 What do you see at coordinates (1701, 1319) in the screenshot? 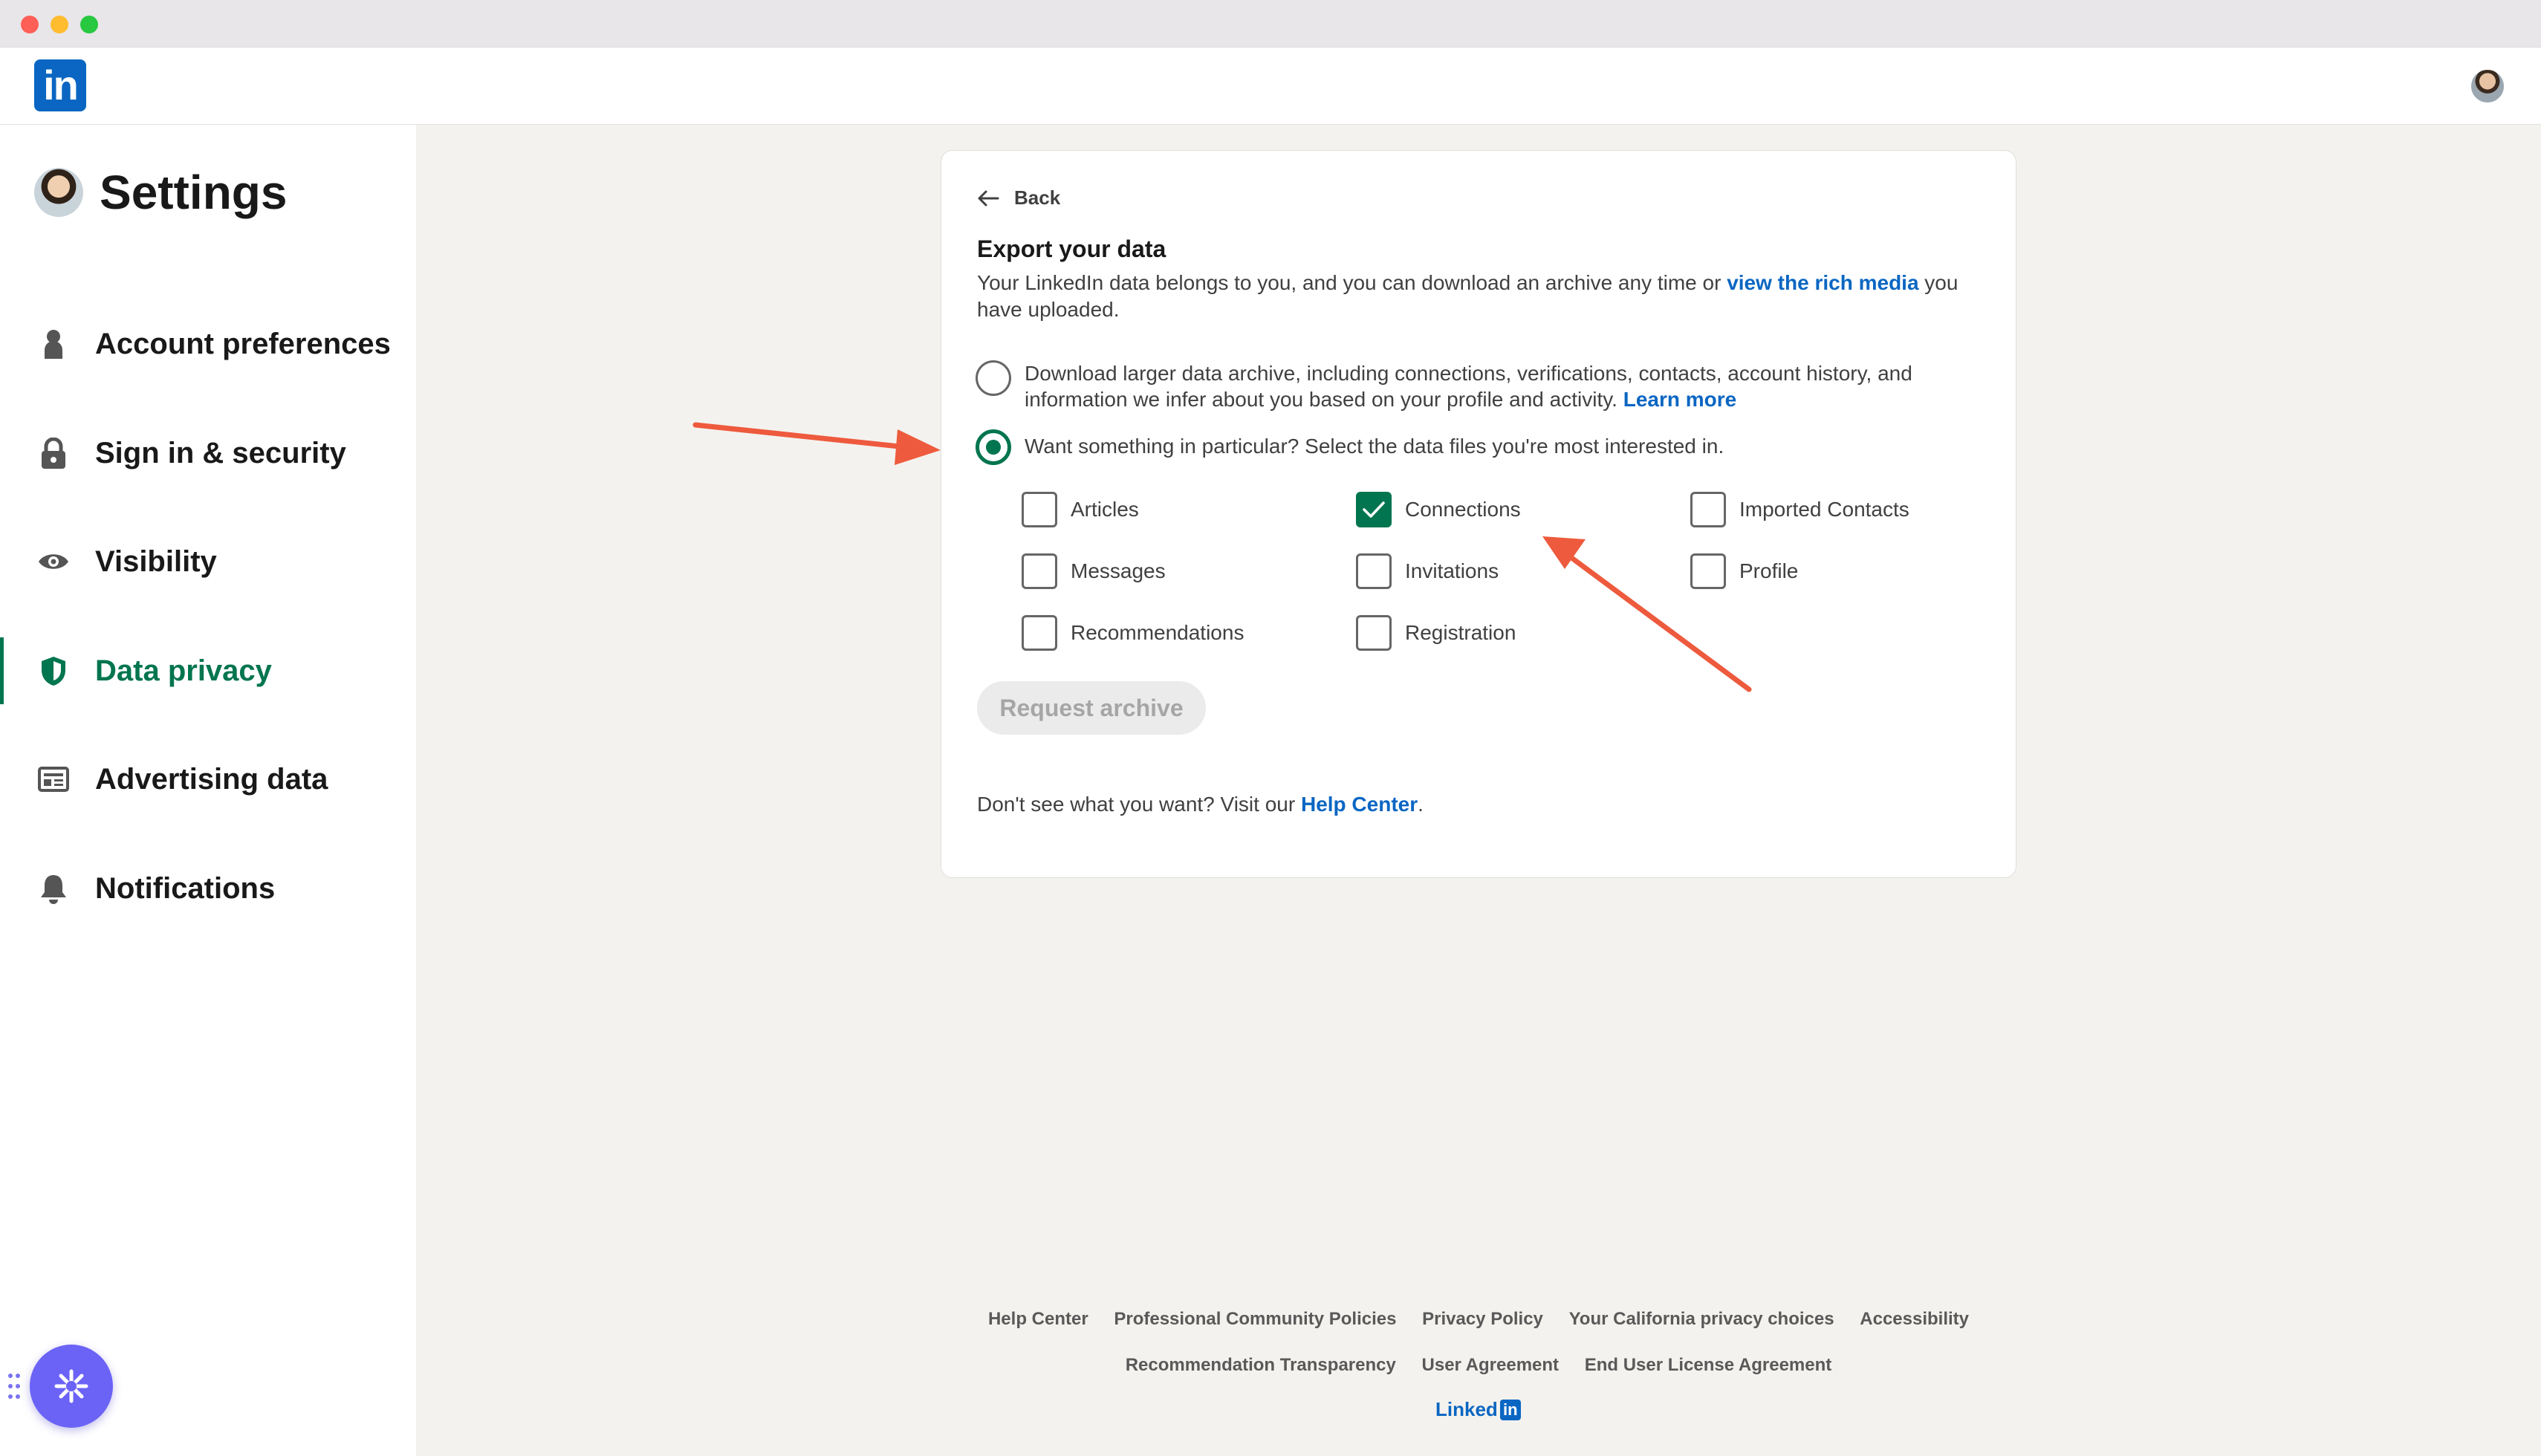
I see `footer-link: Your California privacy choices` at bounding box center [1701, 1319].